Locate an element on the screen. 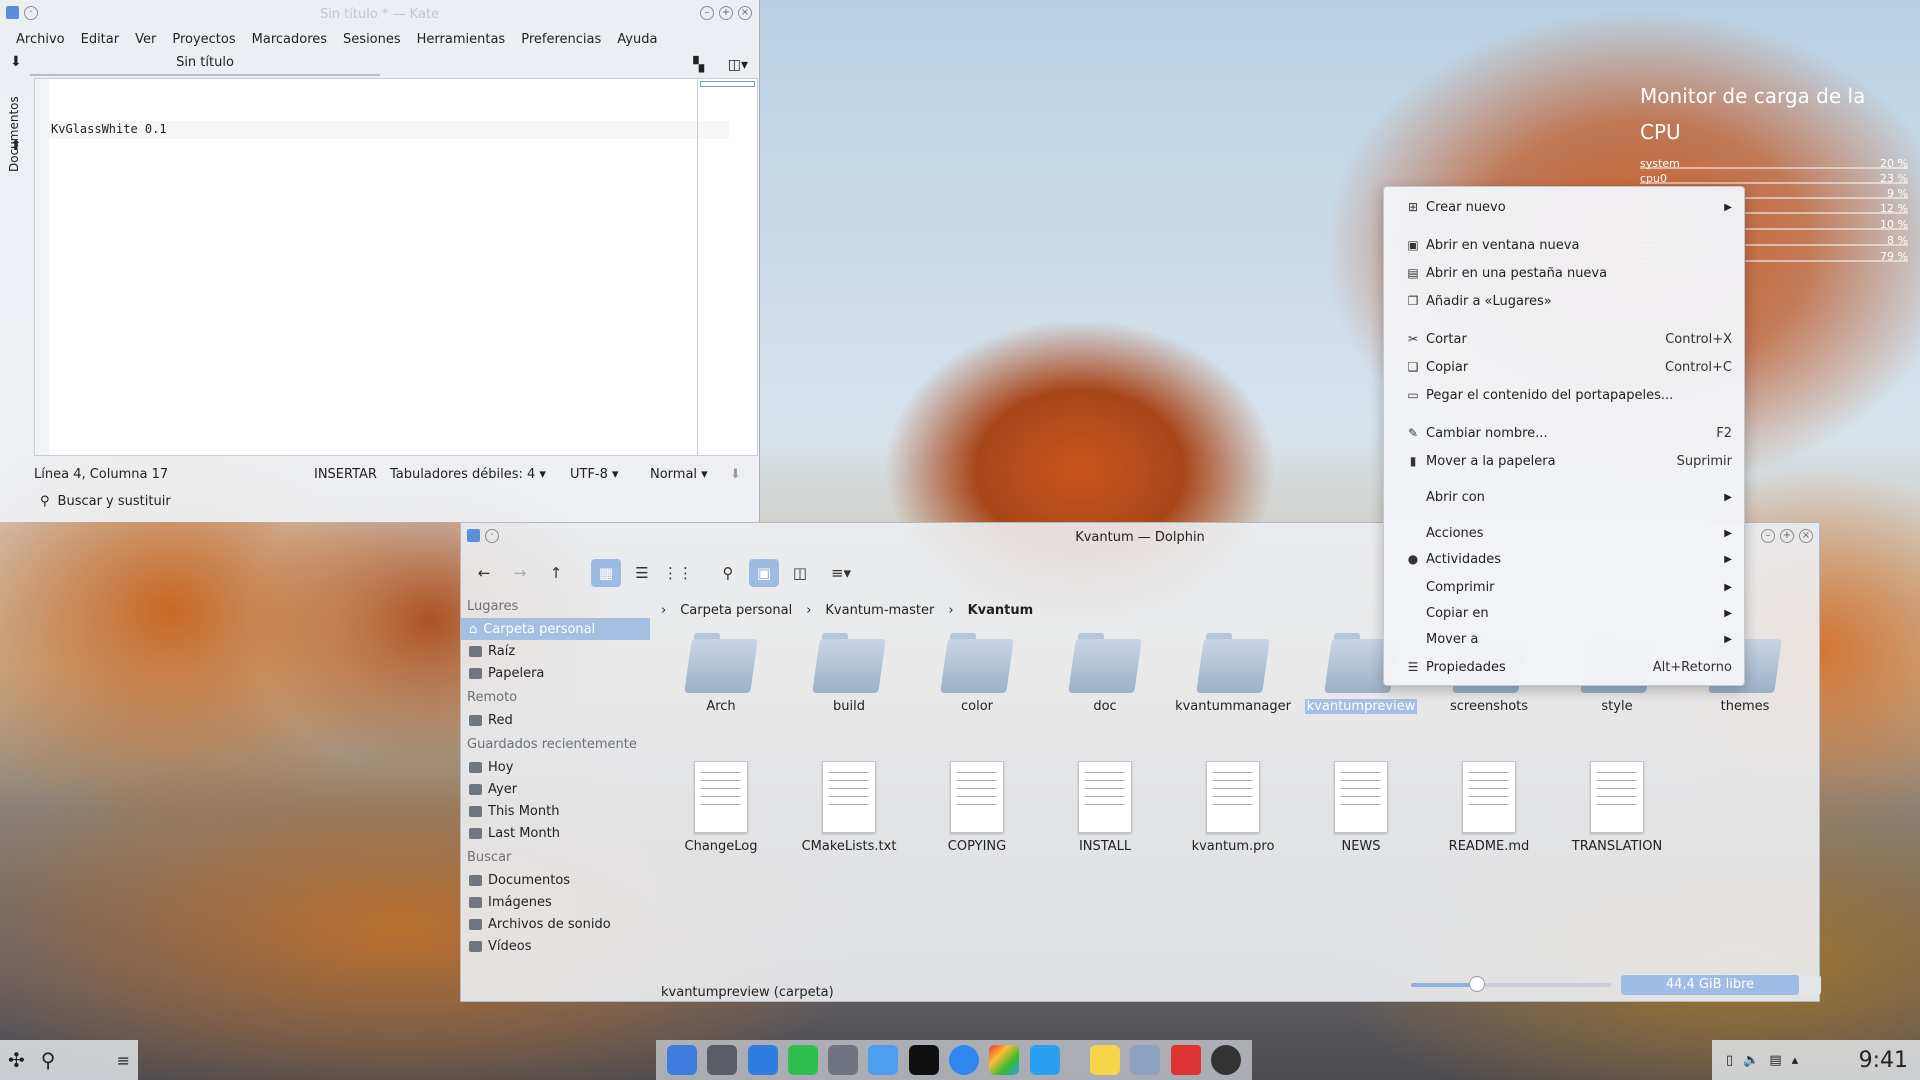  expand-tray-icon: ▴ is located at coordinates (1795, 1060).